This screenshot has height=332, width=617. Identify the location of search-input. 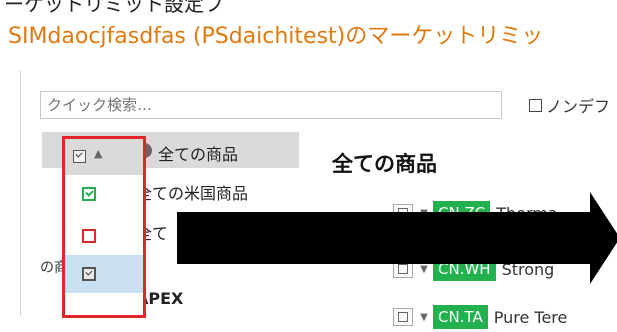
(271, 105).